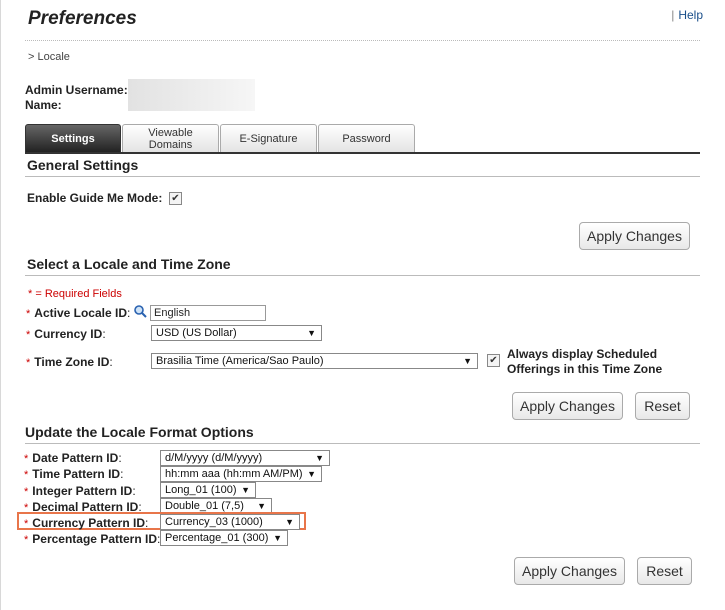 The image size is (725, 610). What do you see at coordinates (92, 539) in the screenshot?
I see `percentage-pattern-label: * Percentage Pattern ID:` at bounding box center [92, 539].